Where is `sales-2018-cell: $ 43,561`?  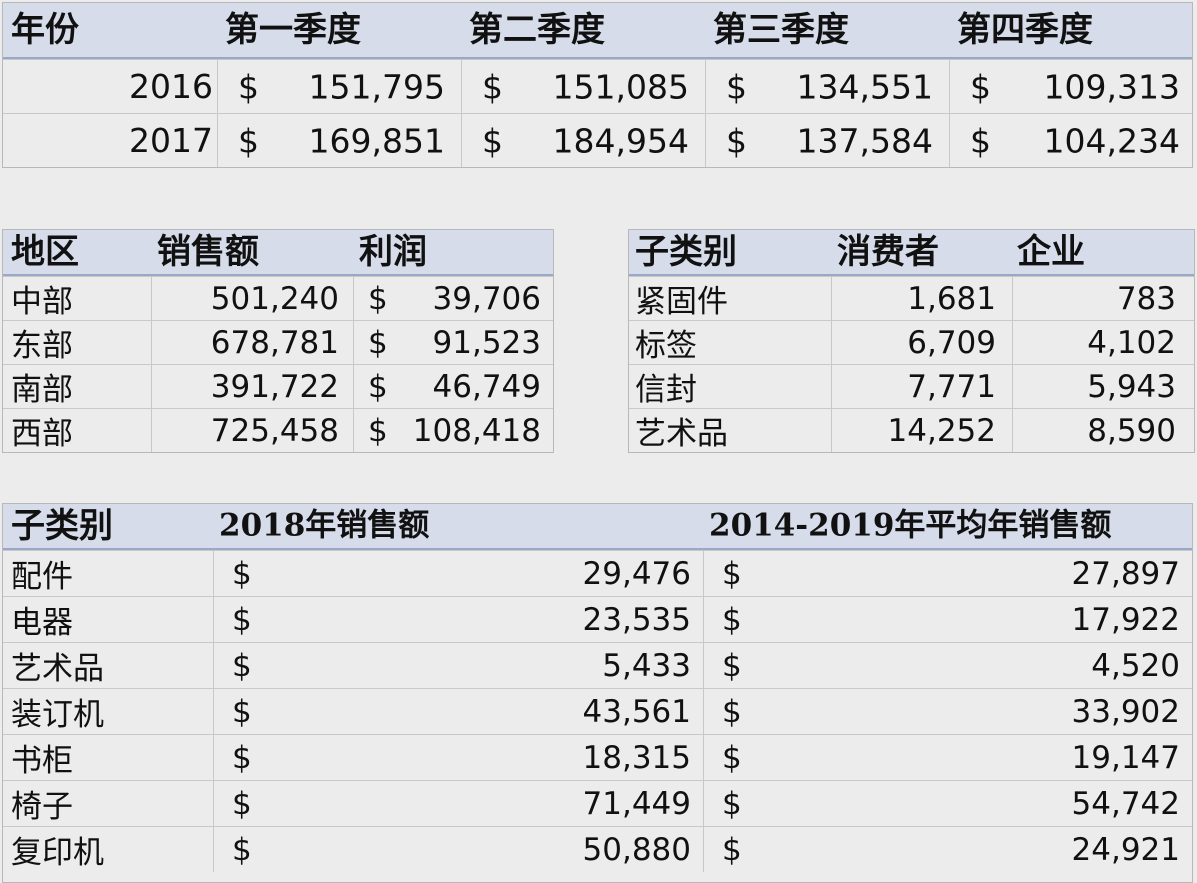
sales-2018-cell: $ 43,561 is located at coordinates (458, 711).